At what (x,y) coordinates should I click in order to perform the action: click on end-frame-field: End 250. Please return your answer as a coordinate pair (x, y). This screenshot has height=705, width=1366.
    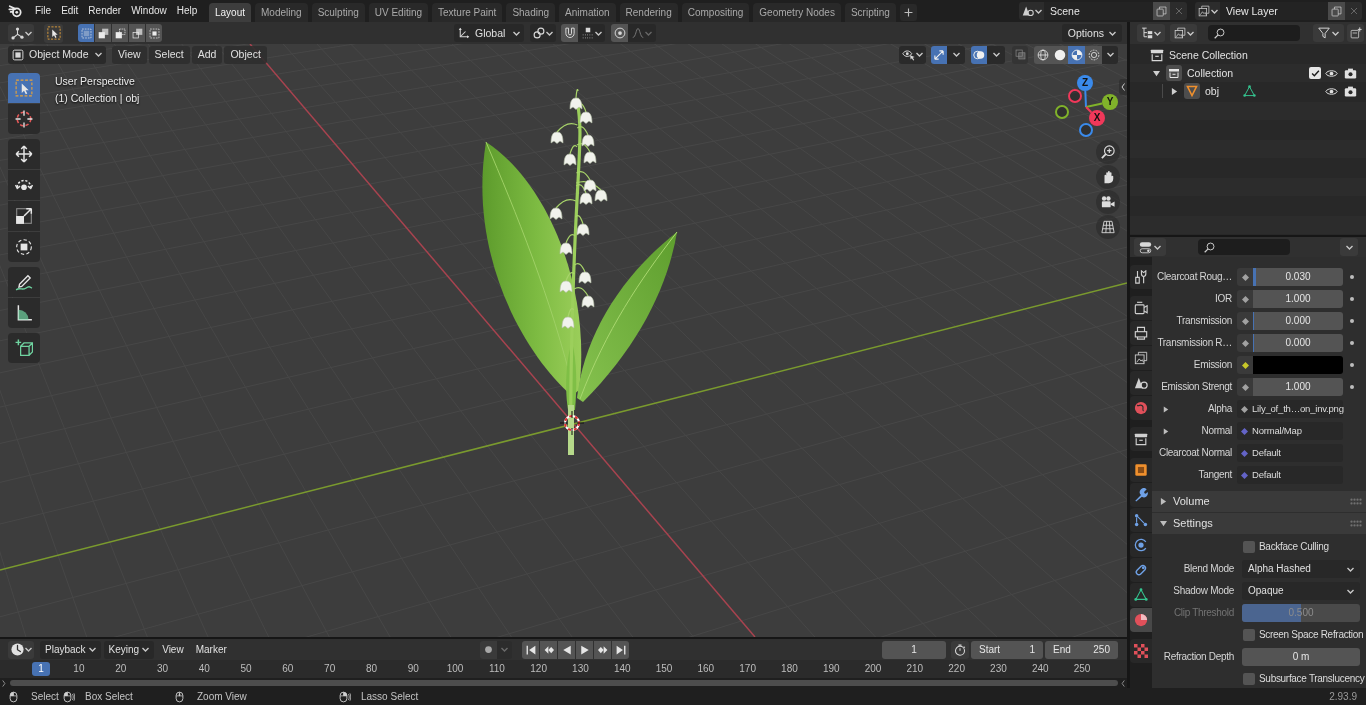
    Looking at the image, I should click on (1081, 649).